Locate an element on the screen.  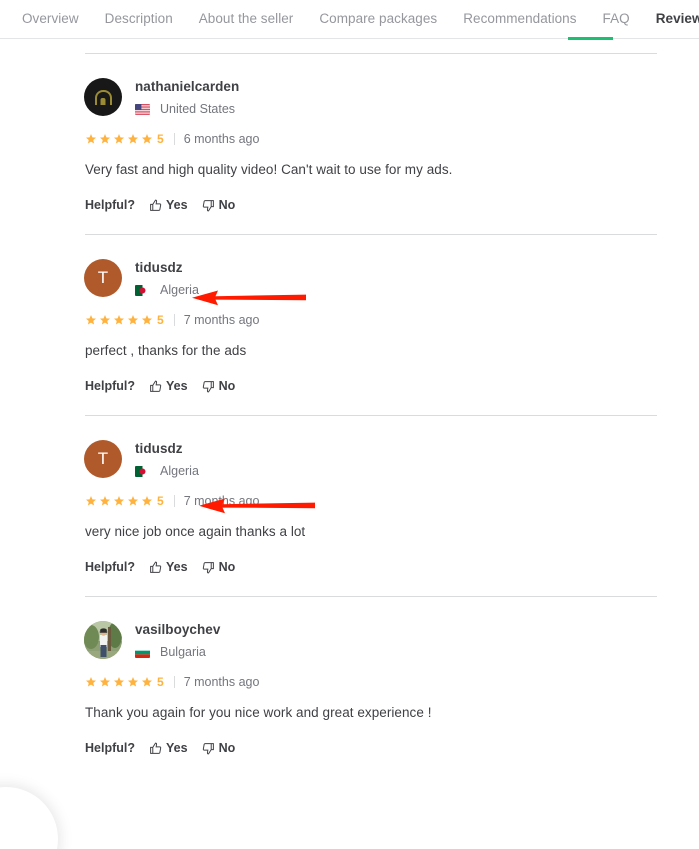
brand-logo-icon is located at coordinates (103, 97).